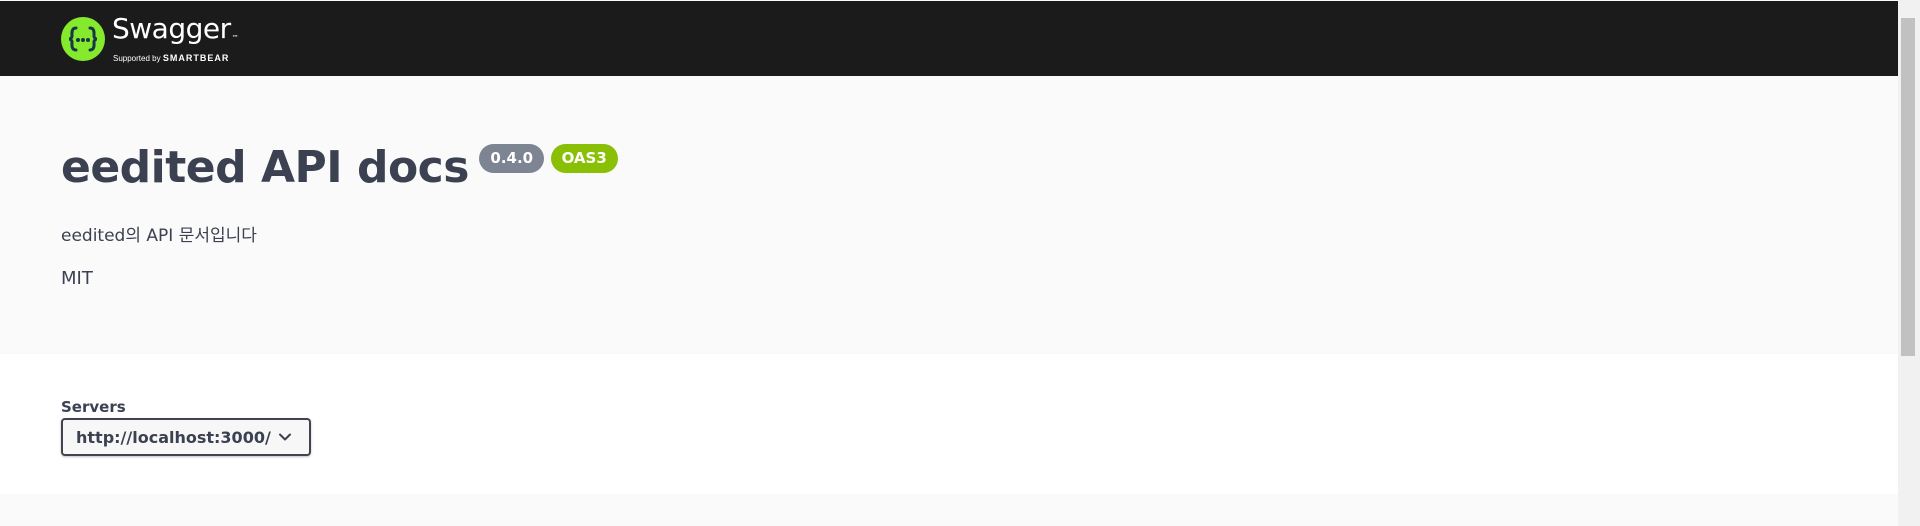 Image resolution: width=1920 pixels, height=526 pixels. Describe the element at coordinates (77, 279) in the screenshot. I see `license-link: MIT` at that location.